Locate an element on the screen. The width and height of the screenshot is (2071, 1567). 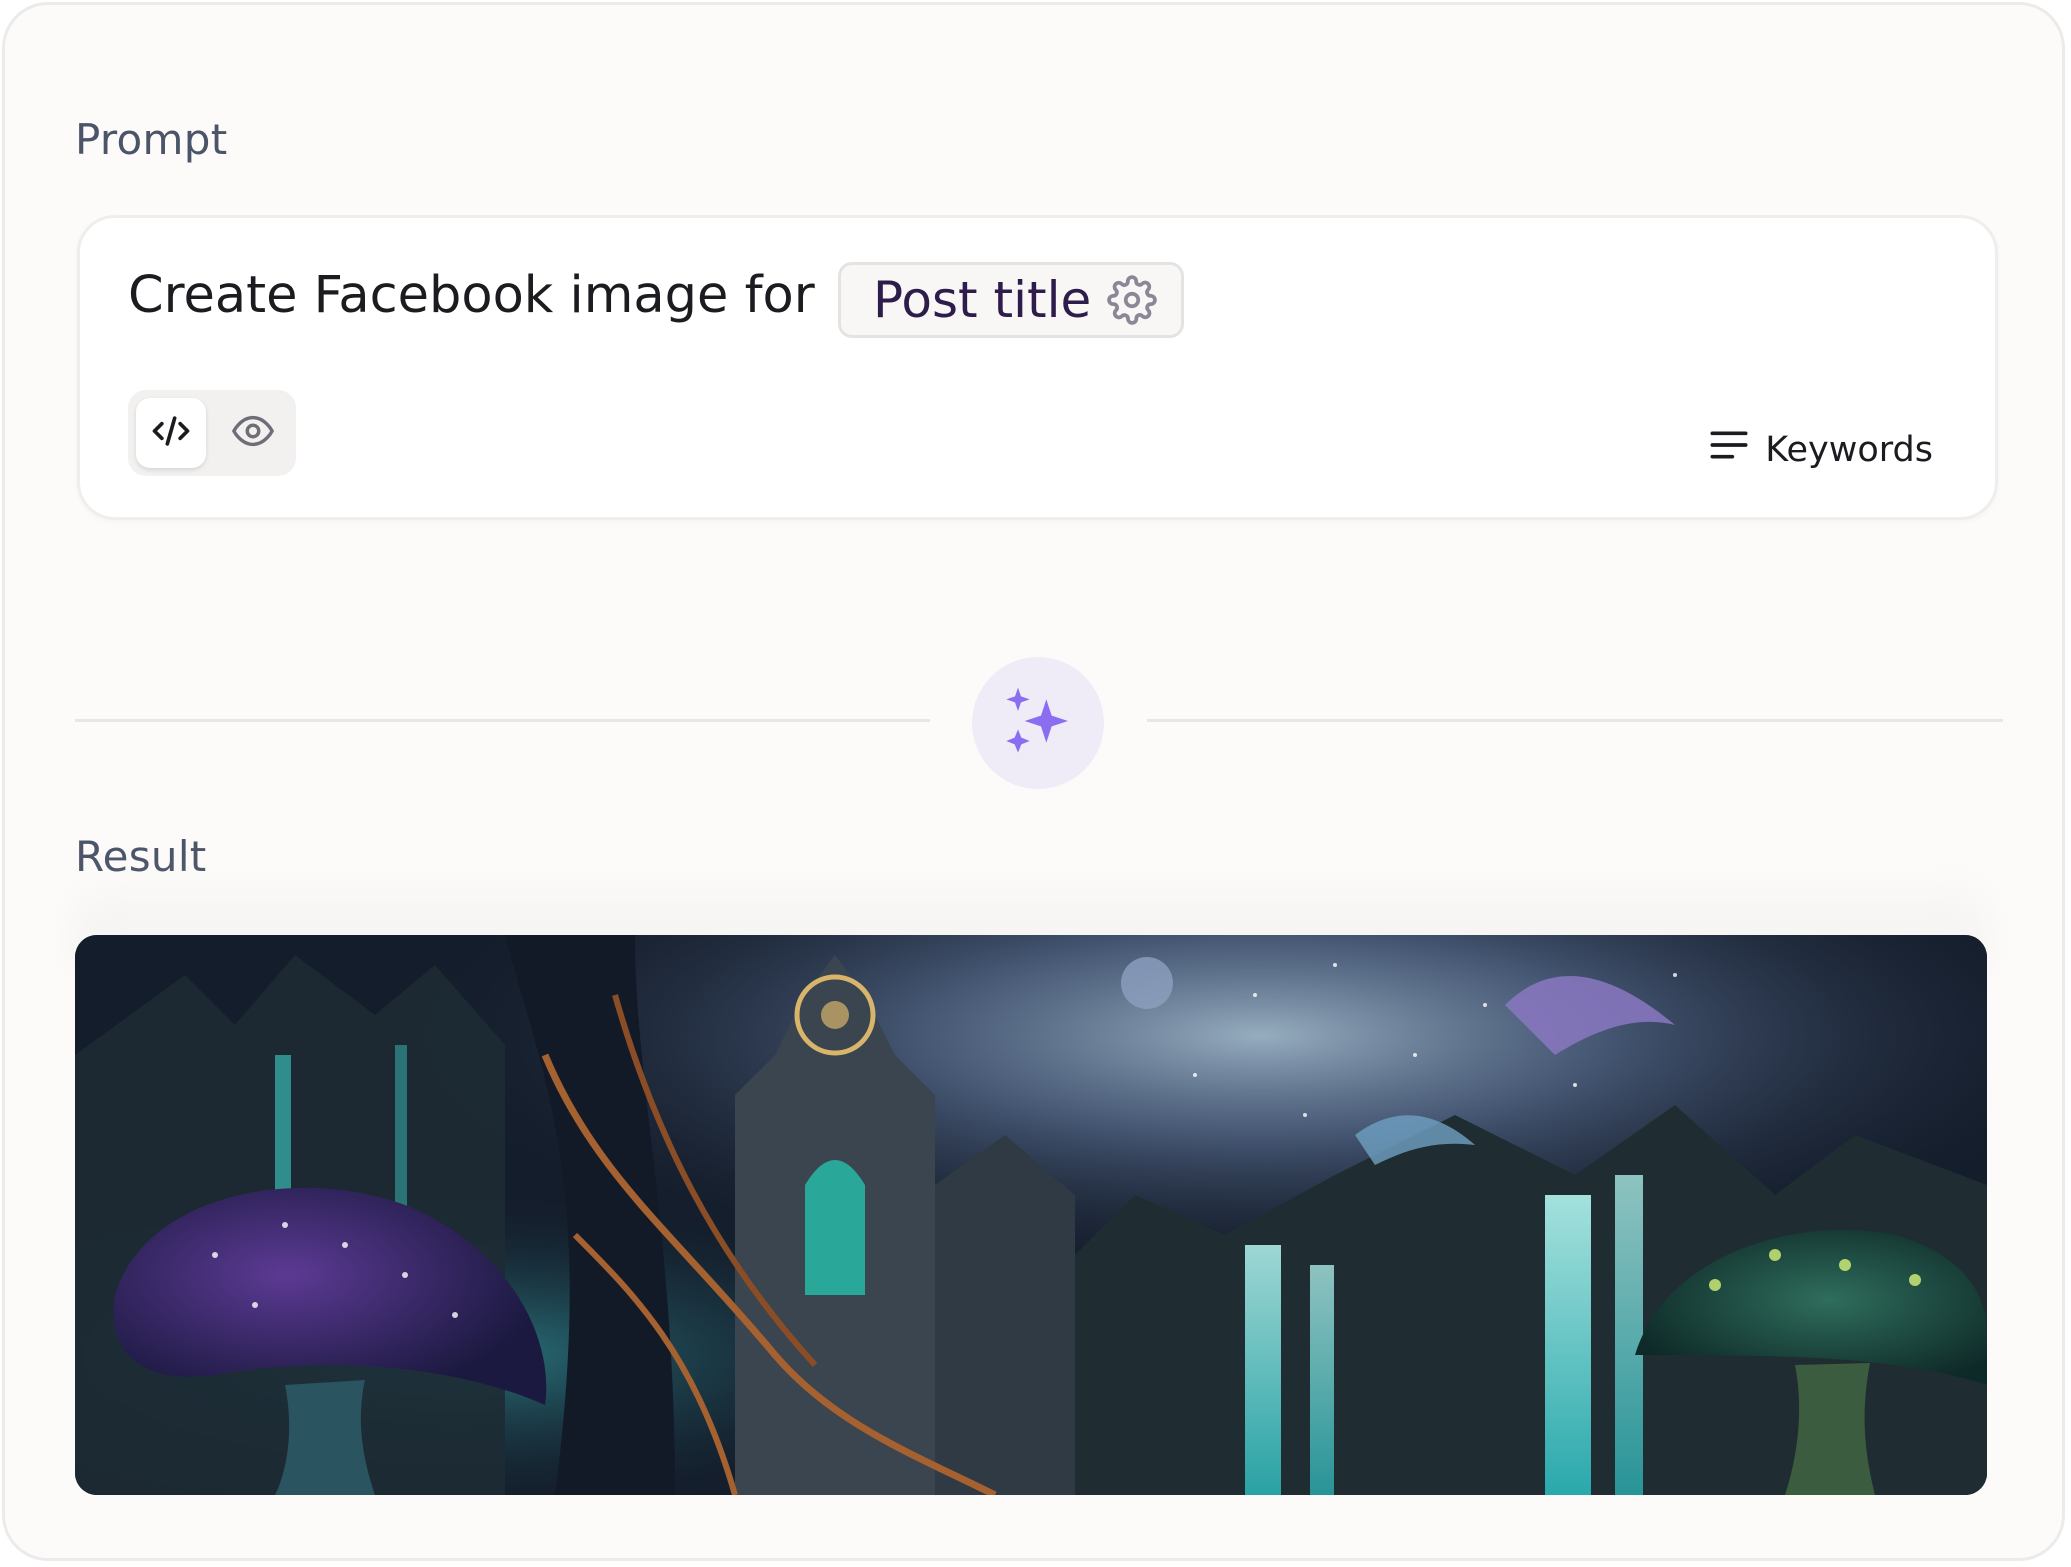
divider-right is located at coordinates (1575, 720).